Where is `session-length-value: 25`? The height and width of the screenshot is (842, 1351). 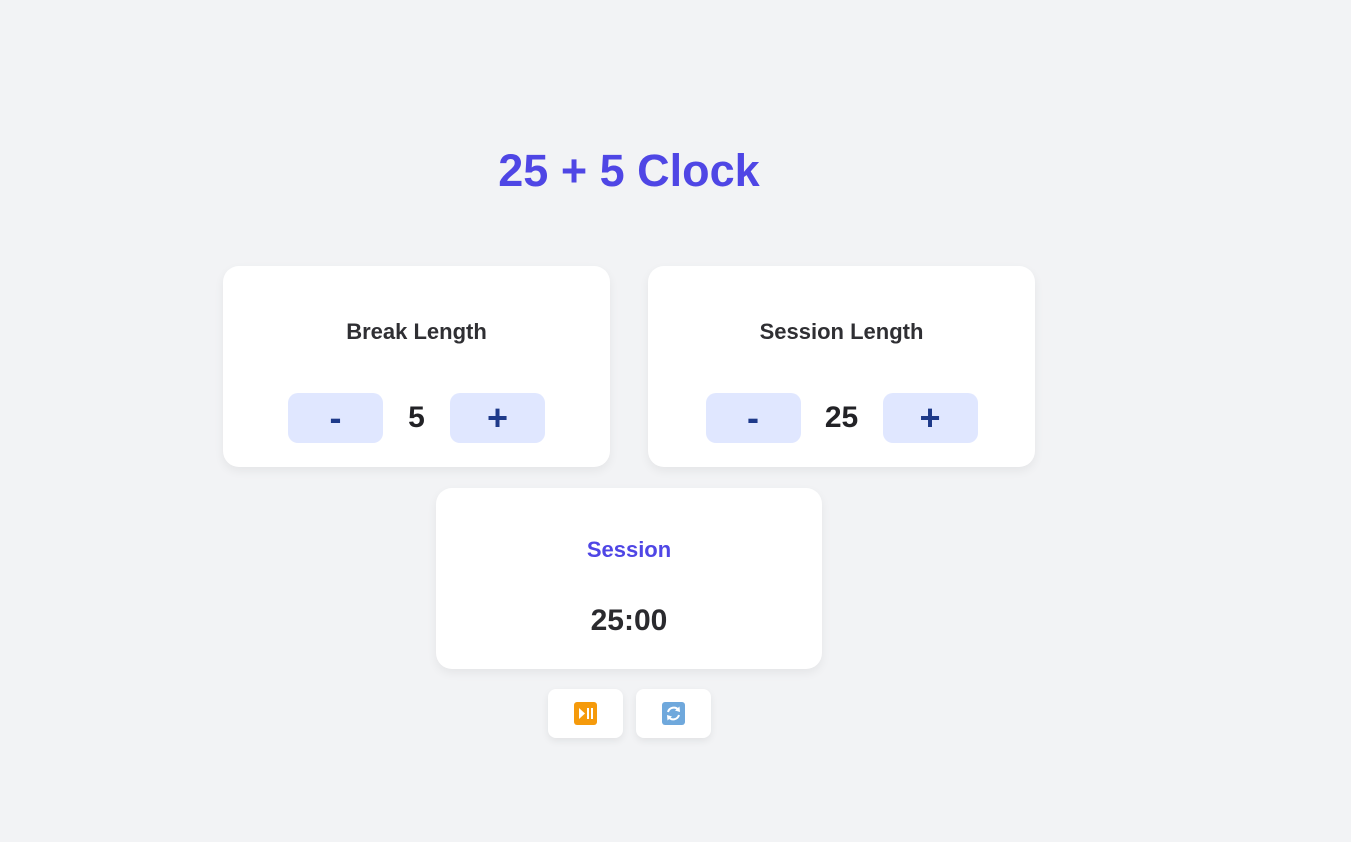 session-length-value: 25 is located at coordinates (841, 417).